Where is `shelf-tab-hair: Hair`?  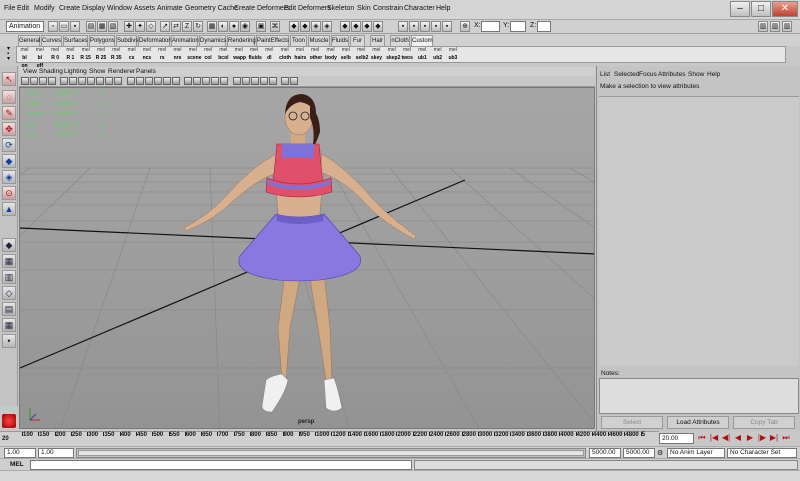 shelf-tab-hair: Hair is located at coordinates (377, 40).